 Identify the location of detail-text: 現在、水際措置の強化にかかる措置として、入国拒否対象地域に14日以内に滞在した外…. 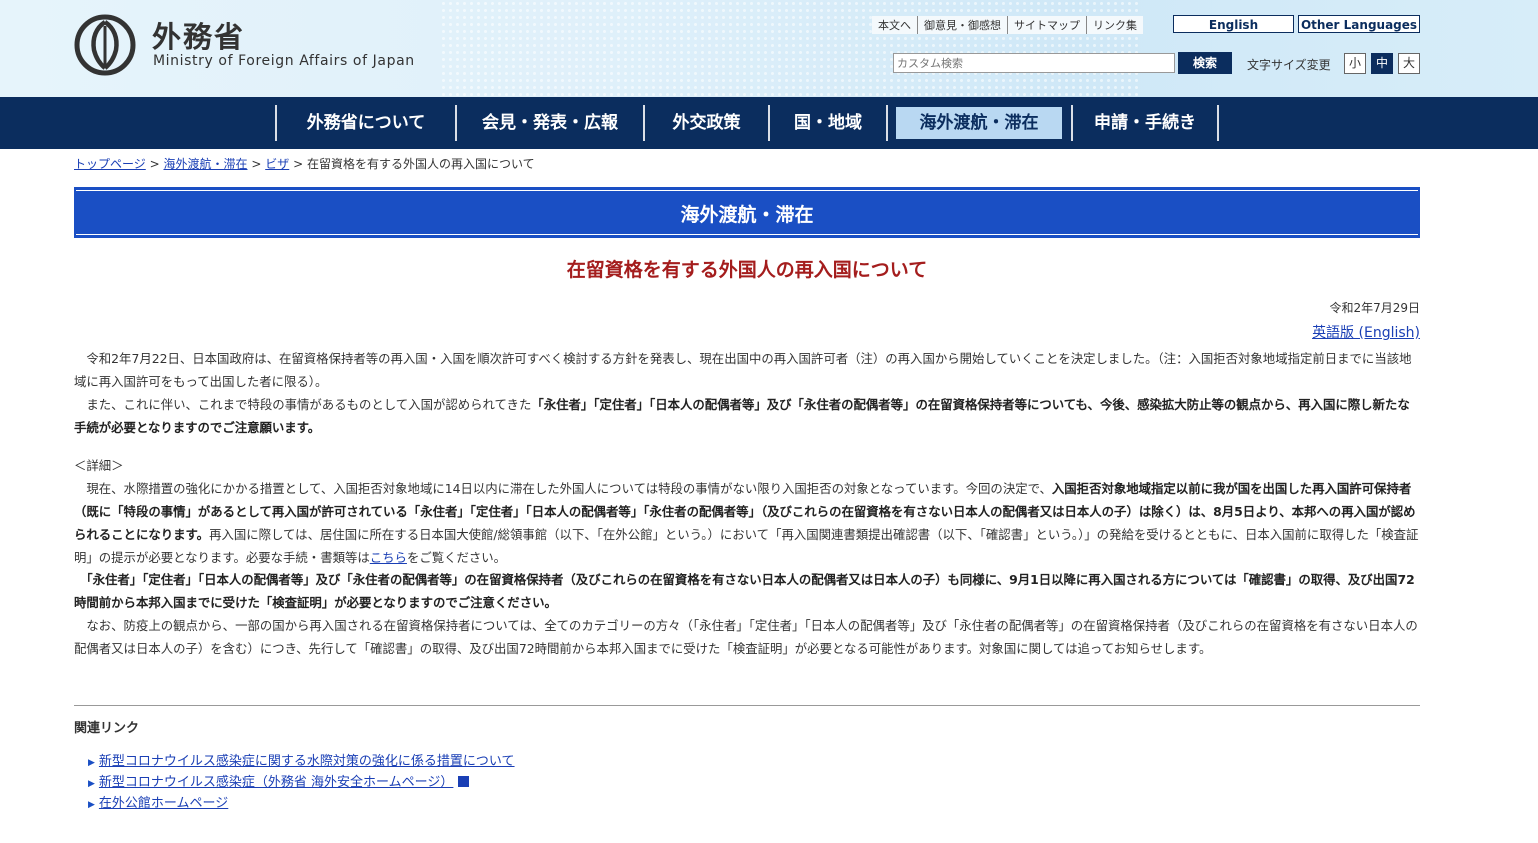
(563, 488).